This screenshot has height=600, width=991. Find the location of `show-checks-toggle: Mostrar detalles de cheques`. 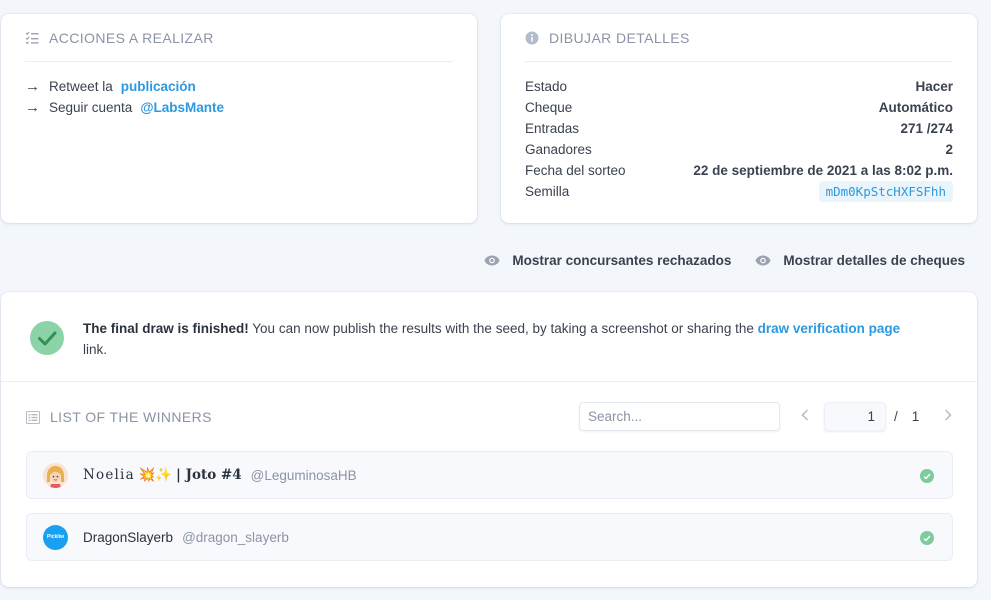

show-checks-toggle: Mostrar detalles de cheques is located at coordinates (860, 260).